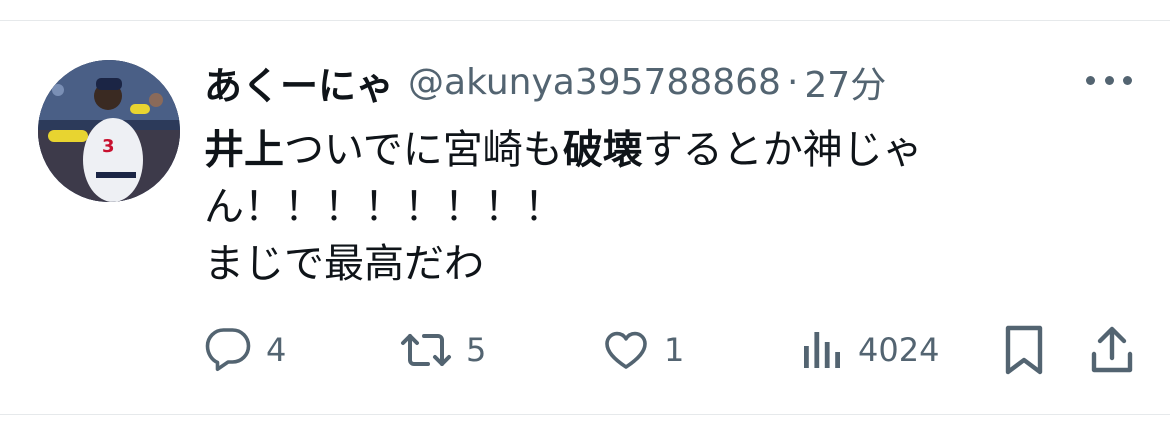 The image size is (1170, 421). I want to click on plain-text: ついでに宮崎も, so click(423, 150).